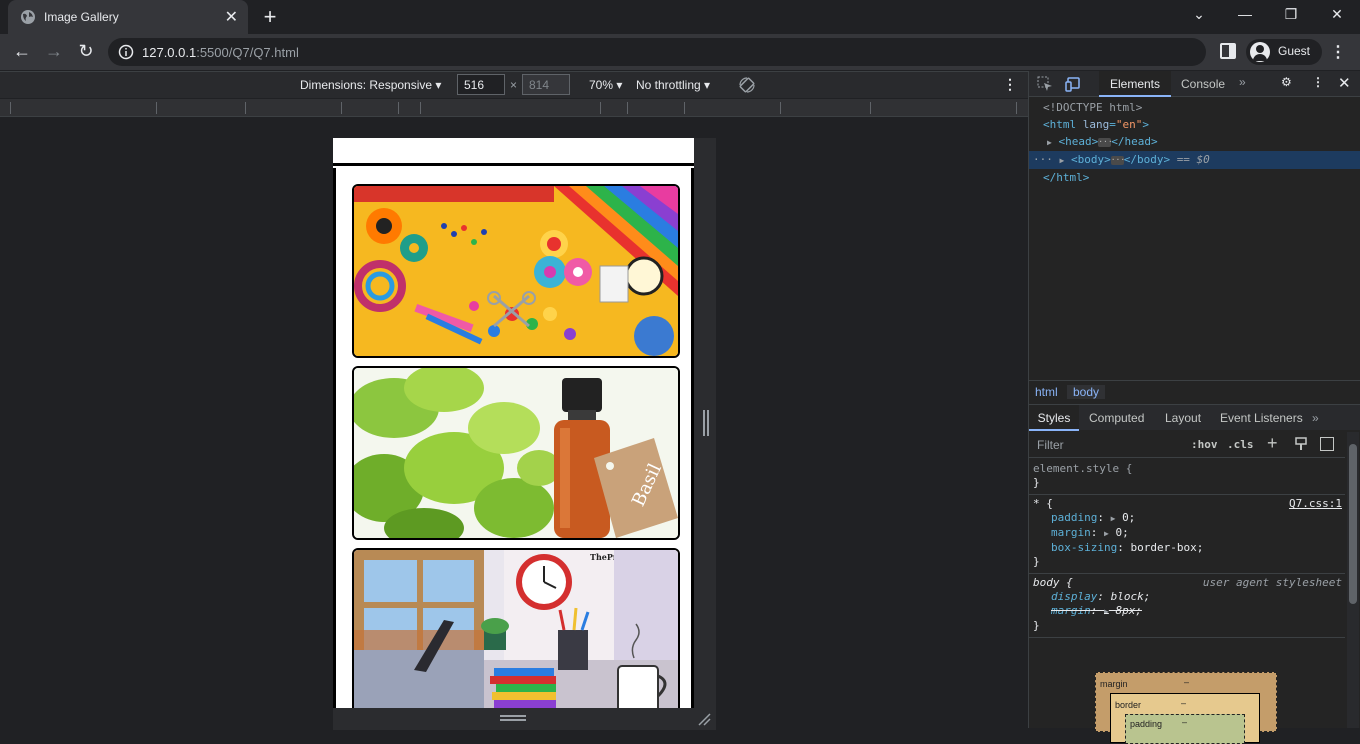 Image resolution: width=1360 pixels, height=744 pixels. I want to click on inspect-element-icon, so click(1045, 84).